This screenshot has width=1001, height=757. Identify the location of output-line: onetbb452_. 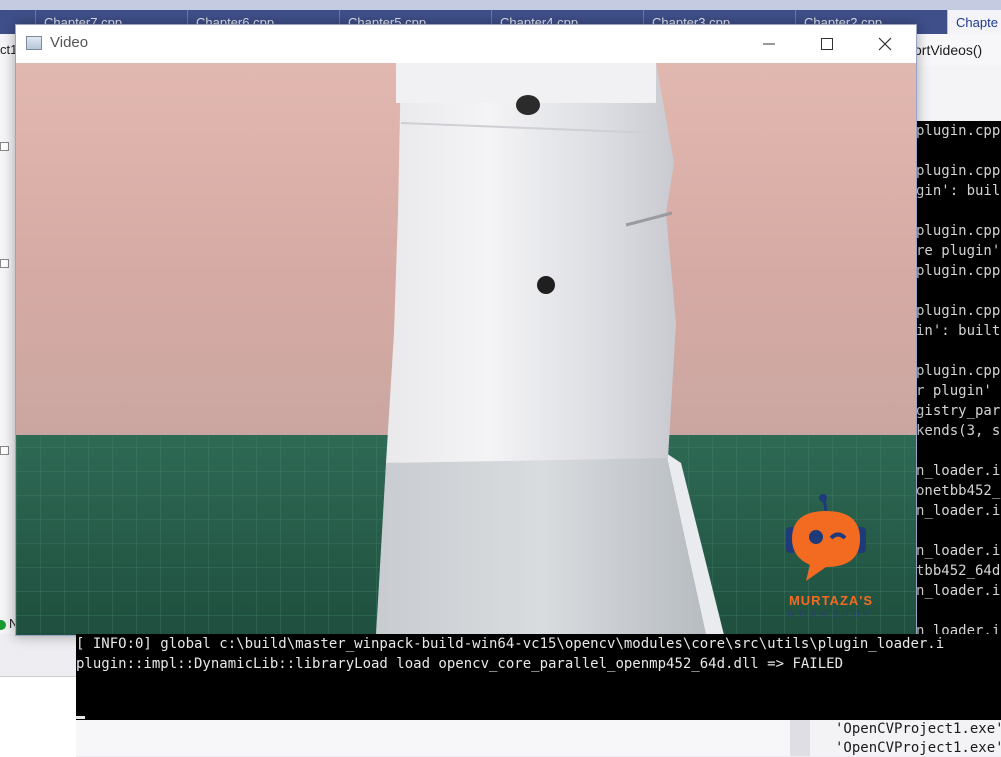
(958, 491).